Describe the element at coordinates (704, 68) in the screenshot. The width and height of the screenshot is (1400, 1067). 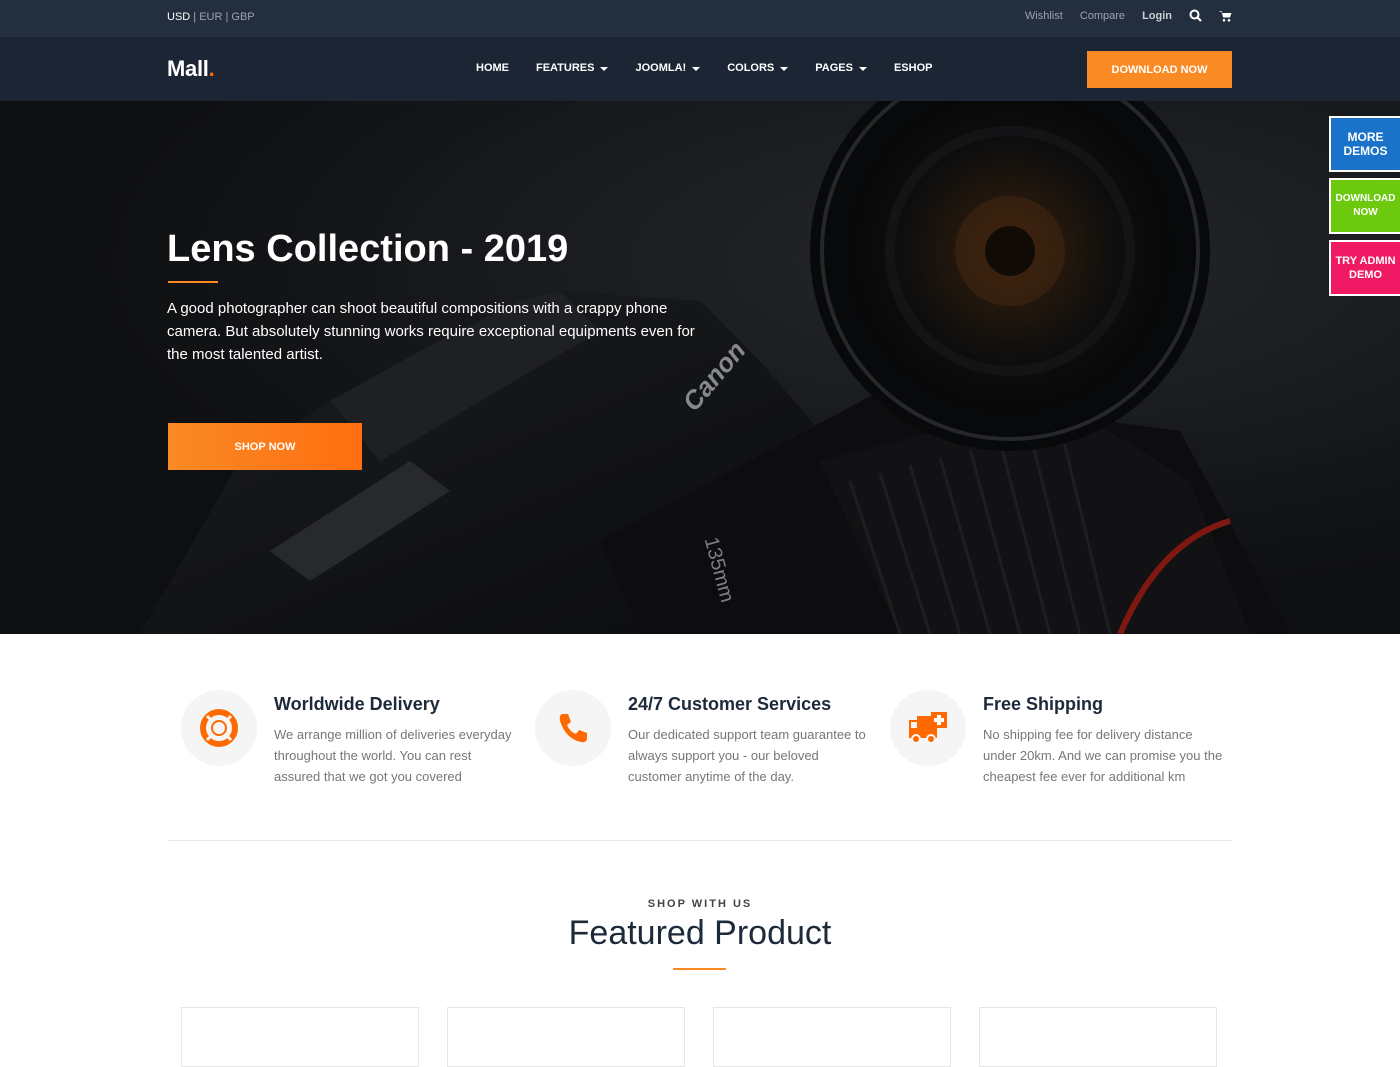
I see `main-menu: HOME FEATURES JOOMLA! COLORS PAGES ESHOP` at that location.